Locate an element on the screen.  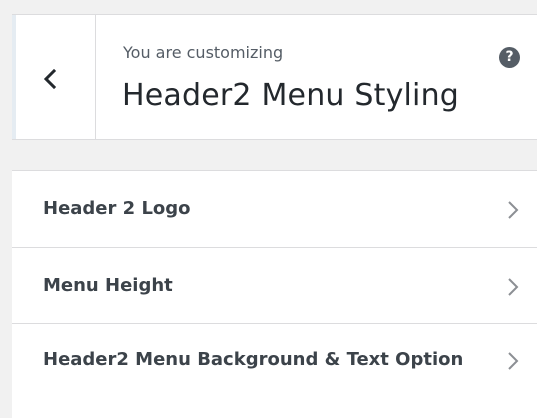
question-mark-icon: ? is located at coordinates (509, 57).